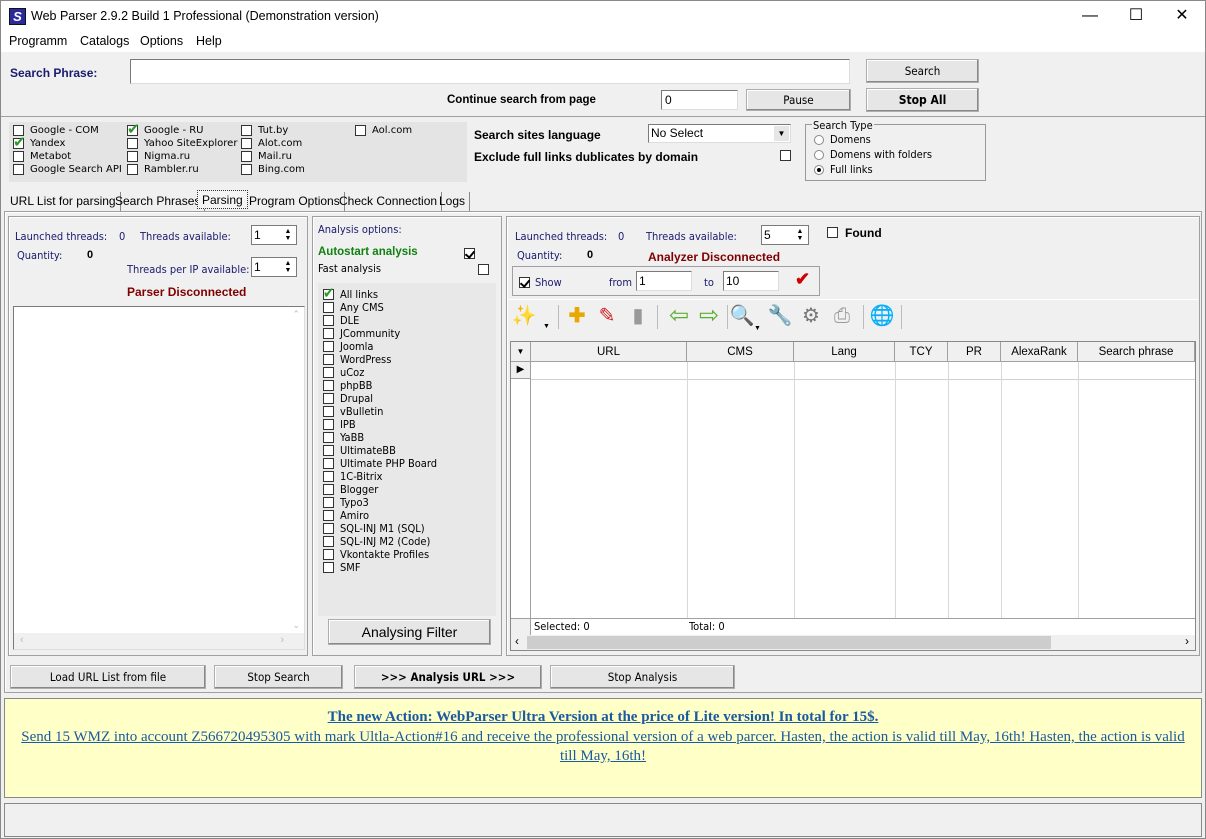 This screenshot has width=1206, height=839. Describe the element at coordinates (811, 316) in the screenshot. I see `settings-tools-icon: ⚙` at that location.